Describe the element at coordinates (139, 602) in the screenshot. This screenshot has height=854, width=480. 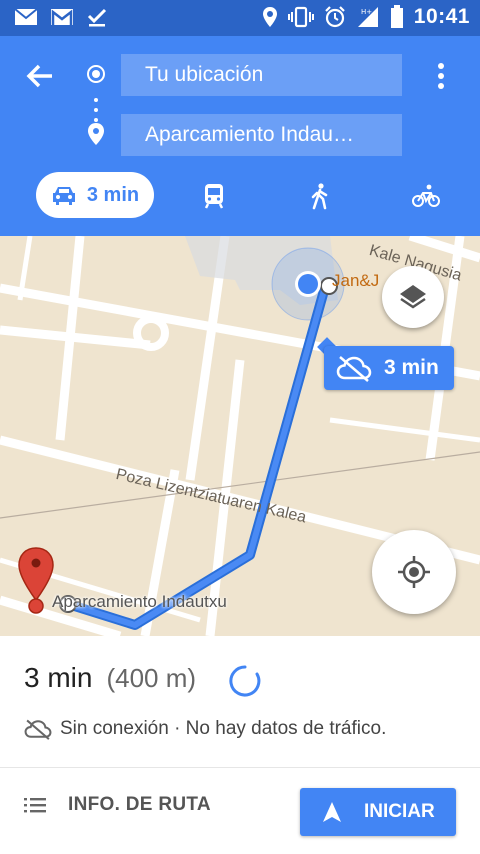
I see `destination-map-label: Aparcamiento Indautxu` at that location.